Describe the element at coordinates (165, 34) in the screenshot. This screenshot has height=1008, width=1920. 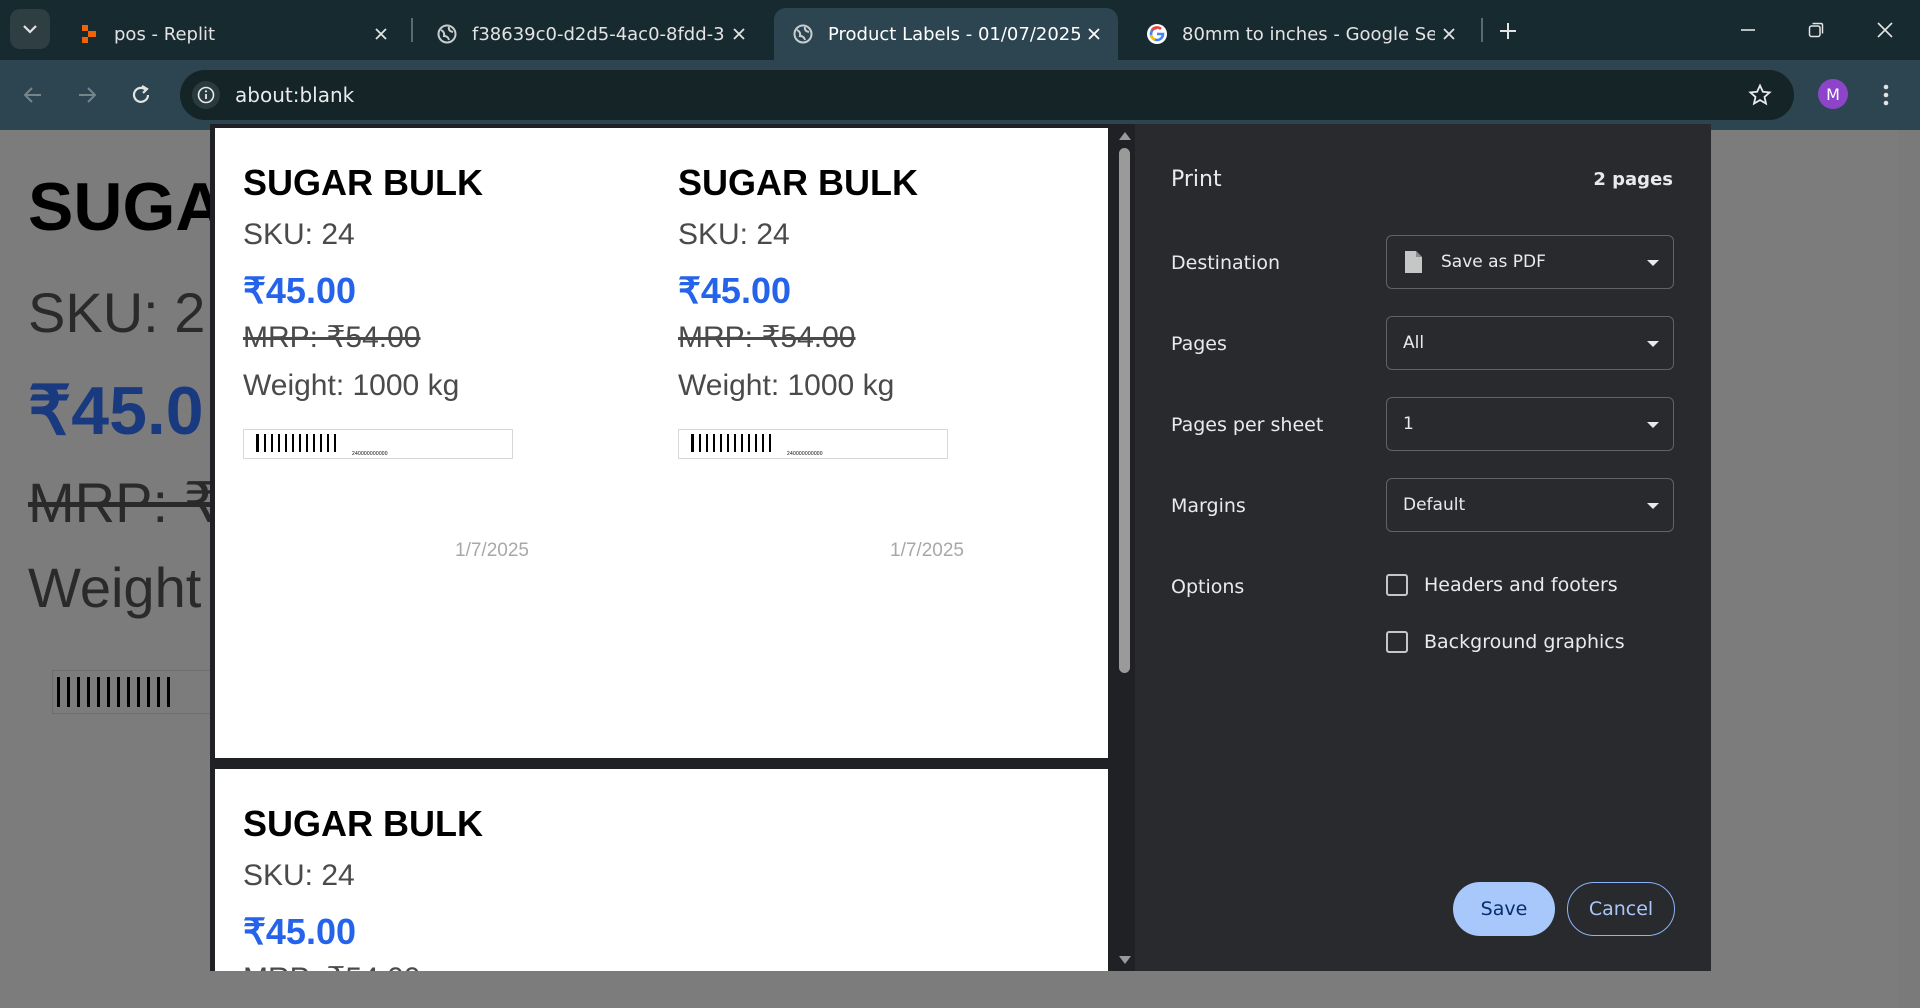
I see `tab-title: pos - Replit` at that location.